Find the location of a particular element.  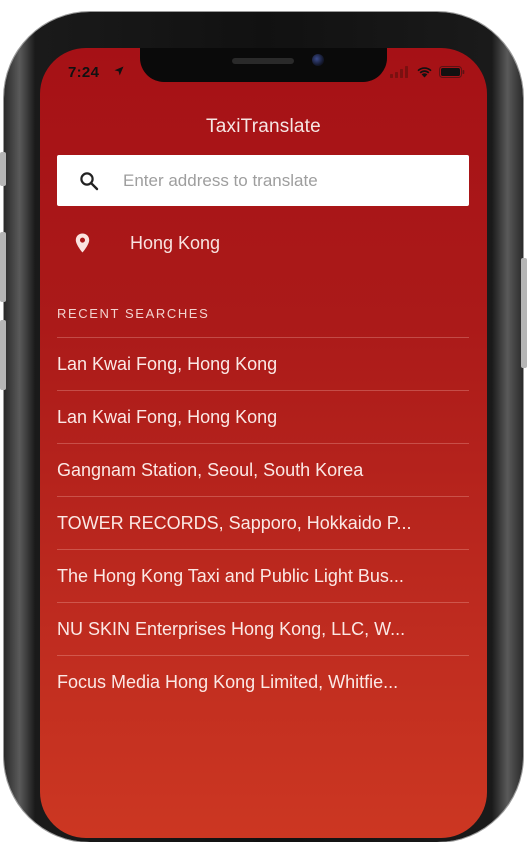

search-icon is located at coordinates (89, 181).